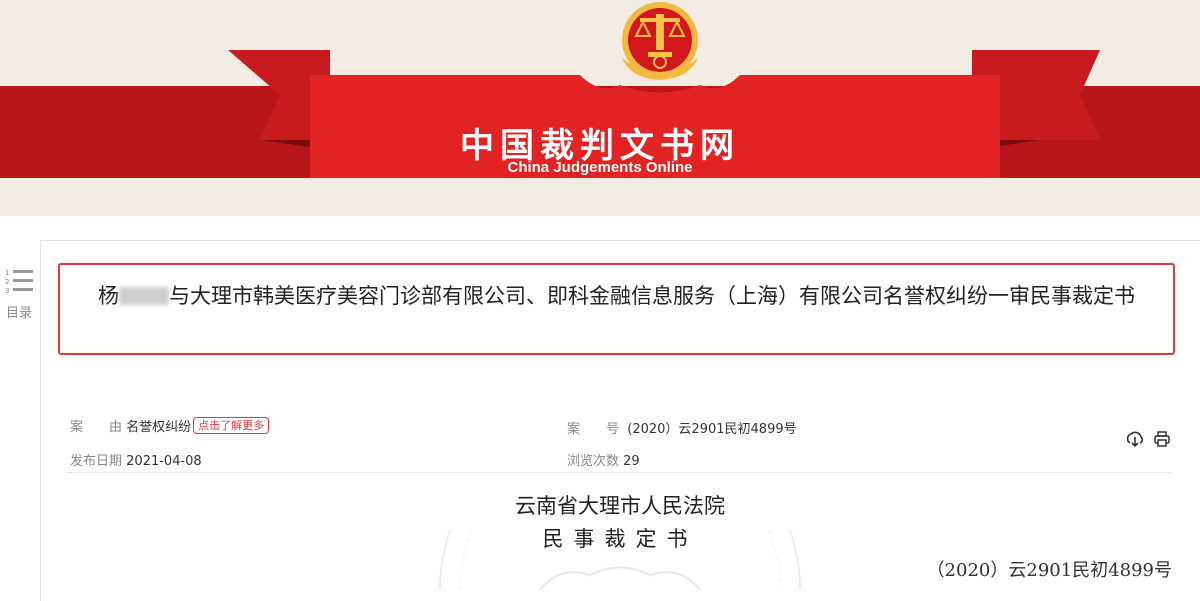  What do you see at coordinates (660, 41) in the screenshot?
I see `court-scales-emblem` at bounding box center [660, 41].